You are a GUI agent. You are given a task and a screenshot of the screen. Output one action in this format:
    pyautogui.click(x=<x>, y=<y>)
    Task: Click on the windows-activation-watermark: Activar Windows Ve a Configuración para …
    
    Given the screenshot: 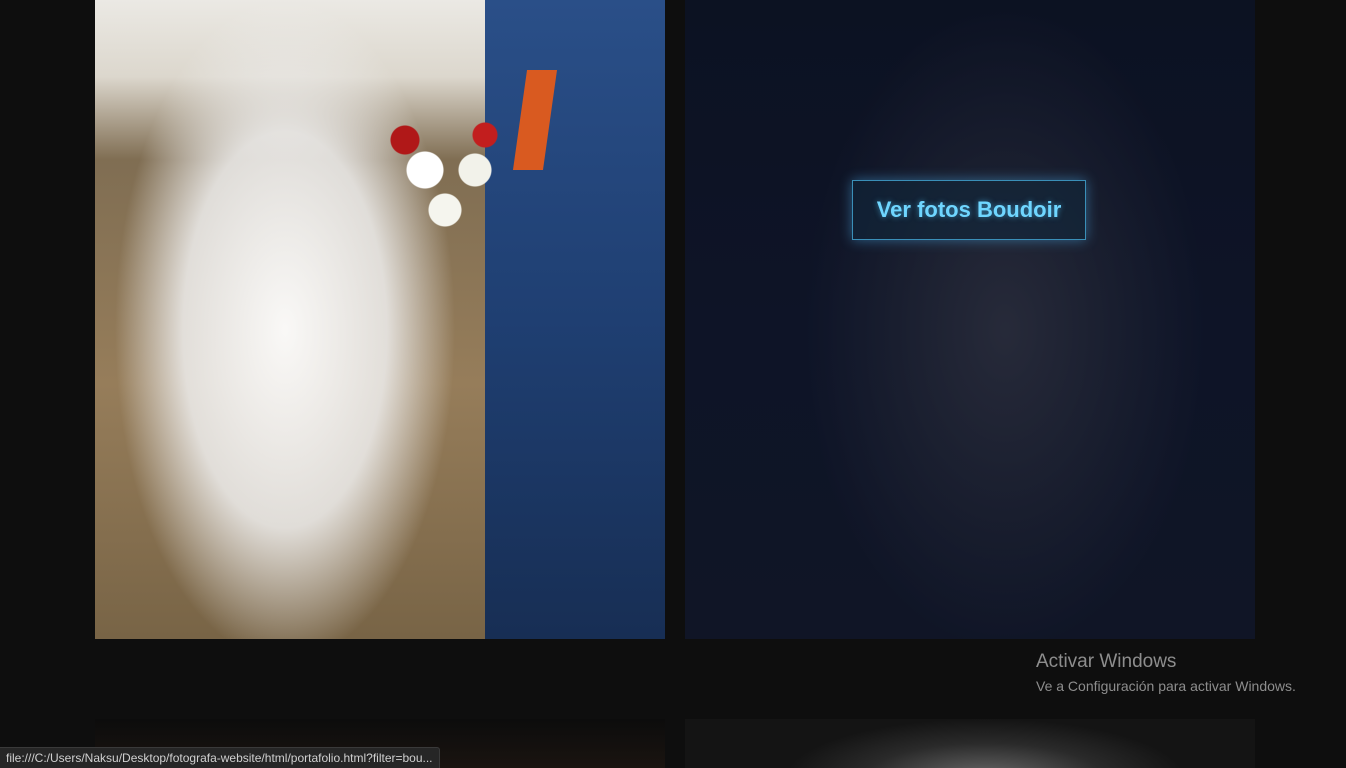 What is the action you would take?
    pyautogui.click(x=1166, y=674)
    